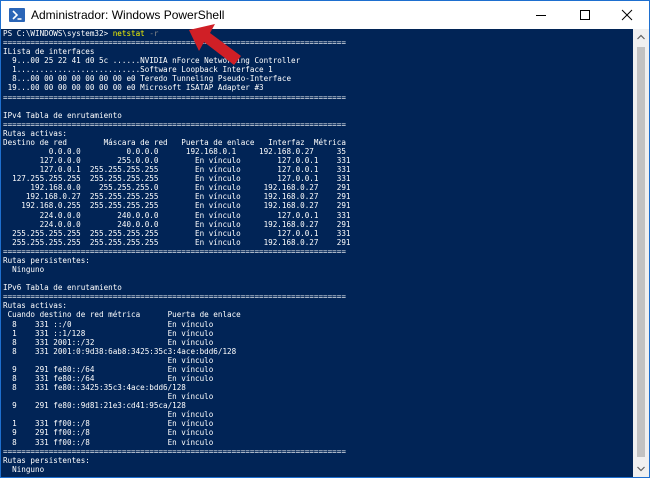 The width and height of the screenshot is (650, 478). Describe the element at coordinates (108, 342) in the screenshot. I see `console-line: 8 331 2001::/32 En vínculo` at that location.